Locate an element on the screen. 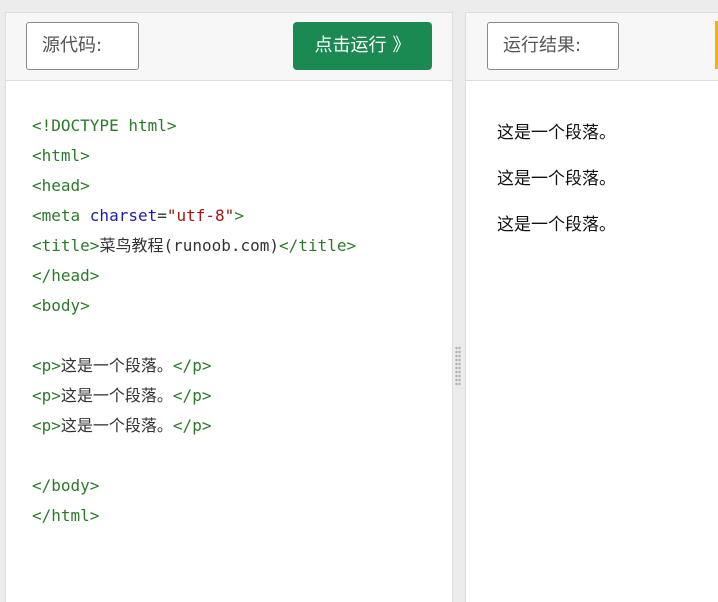 This screenshot has height=602, width=718. code-token: <body> is located at coordinates (61, 305).